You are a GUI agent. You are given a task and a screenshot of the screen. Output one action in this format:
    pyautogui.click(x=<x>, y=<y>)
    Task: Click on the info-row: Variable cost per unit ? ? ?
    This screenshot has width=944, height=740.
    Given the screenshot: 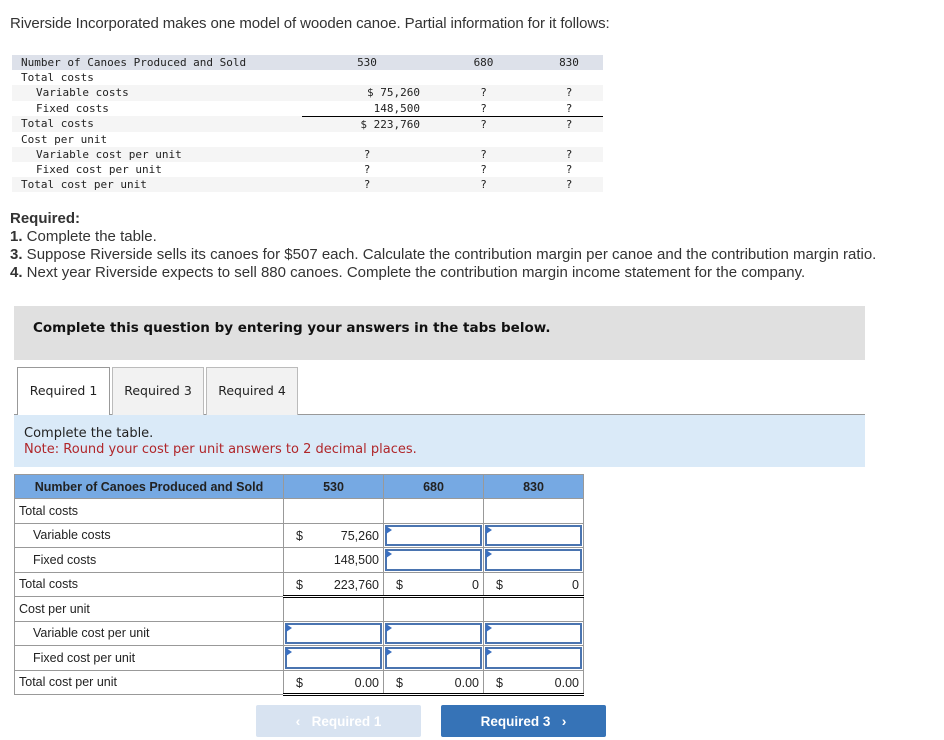 What is the action you would take?
    pyautogui.click(x=307, y=154)
    